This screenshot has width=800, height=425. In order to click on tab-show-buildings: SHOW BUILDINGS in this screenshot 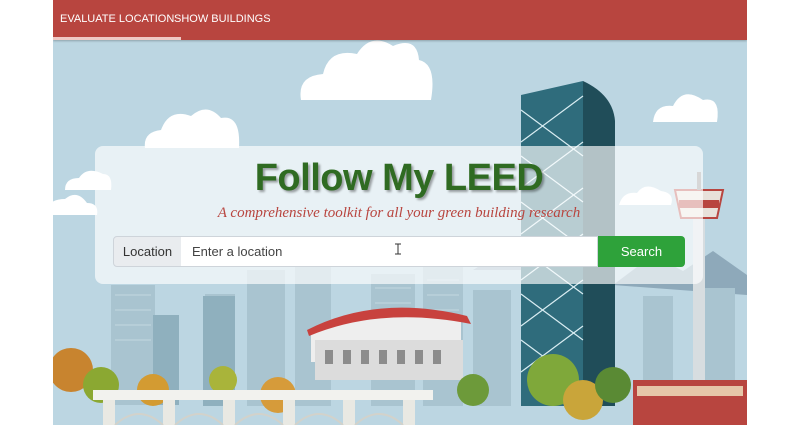, I will do `click(222, 20)`.